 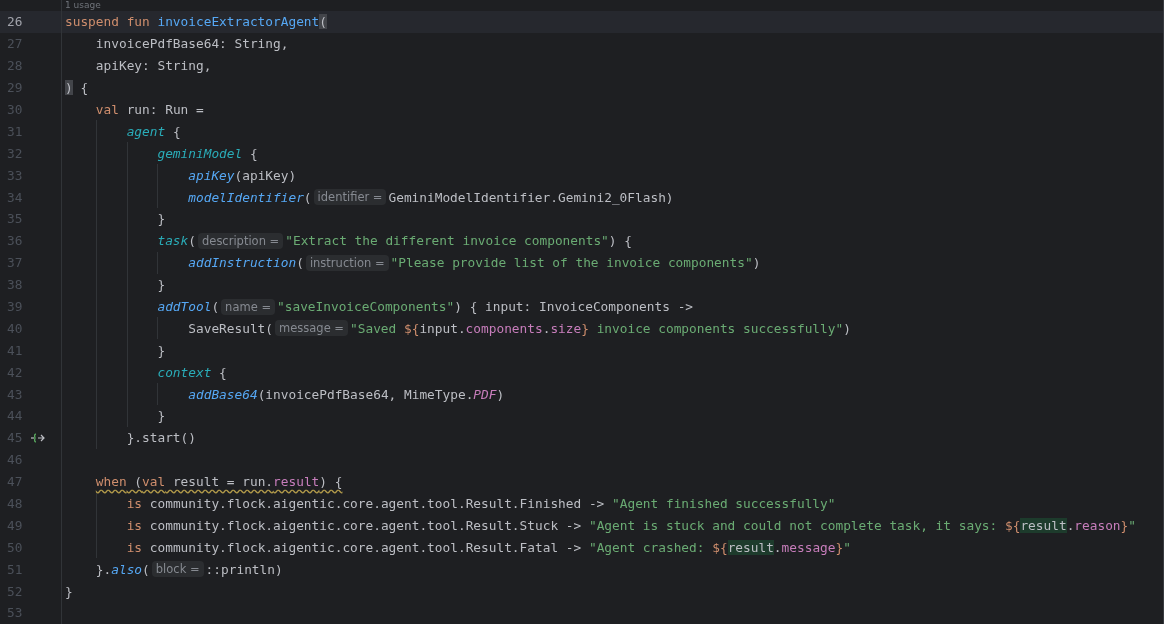 I want to click on line-number: 26, so click(x=15, y=22).